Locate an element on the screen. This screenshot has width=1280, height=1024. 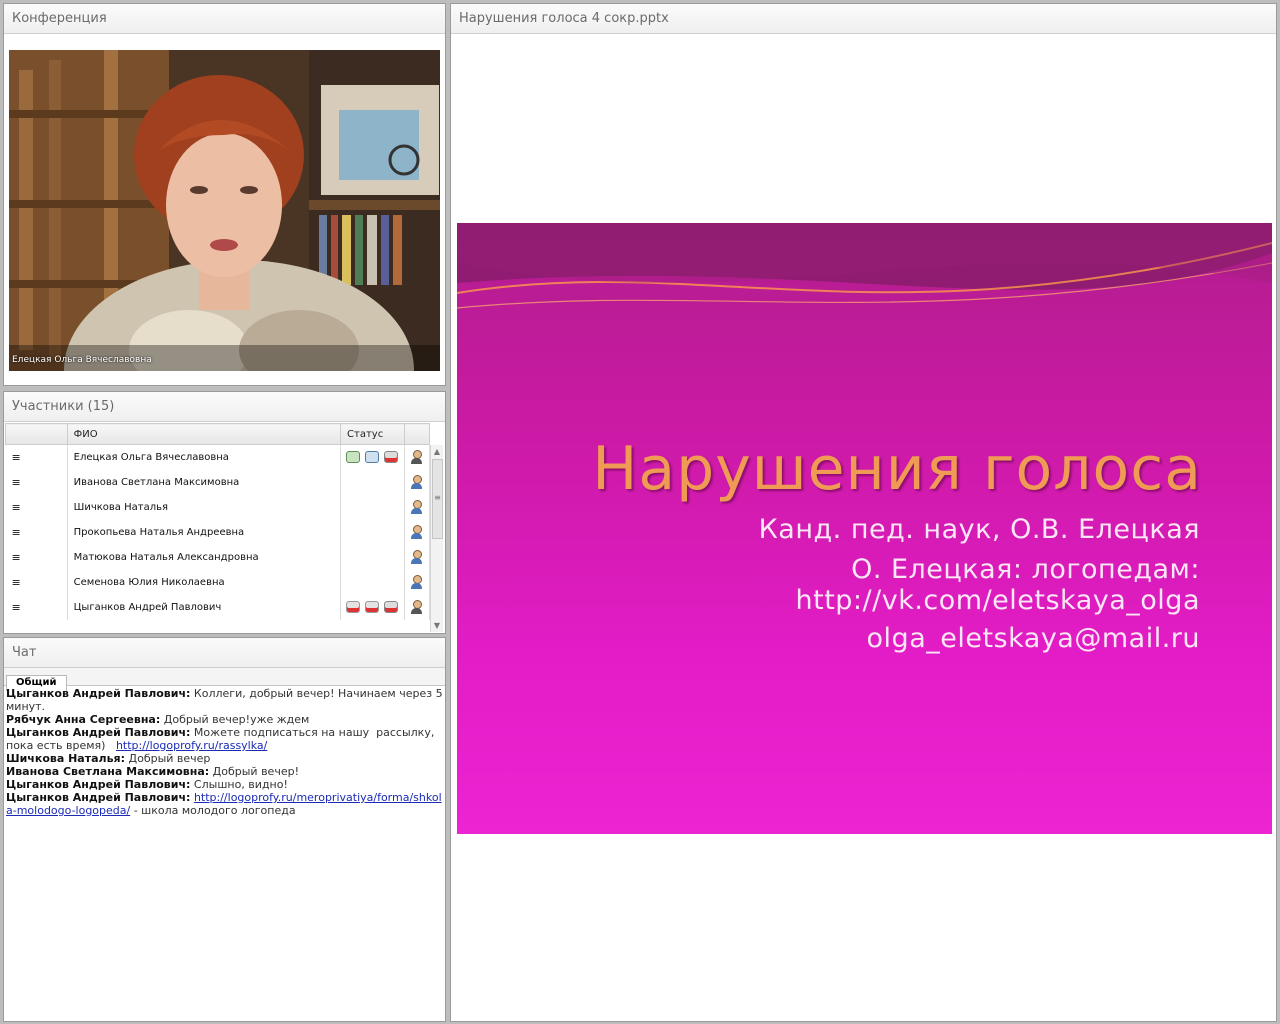
slide-group-line: О. Елецкая: логопедам: is located at coordinates (1025, 569).